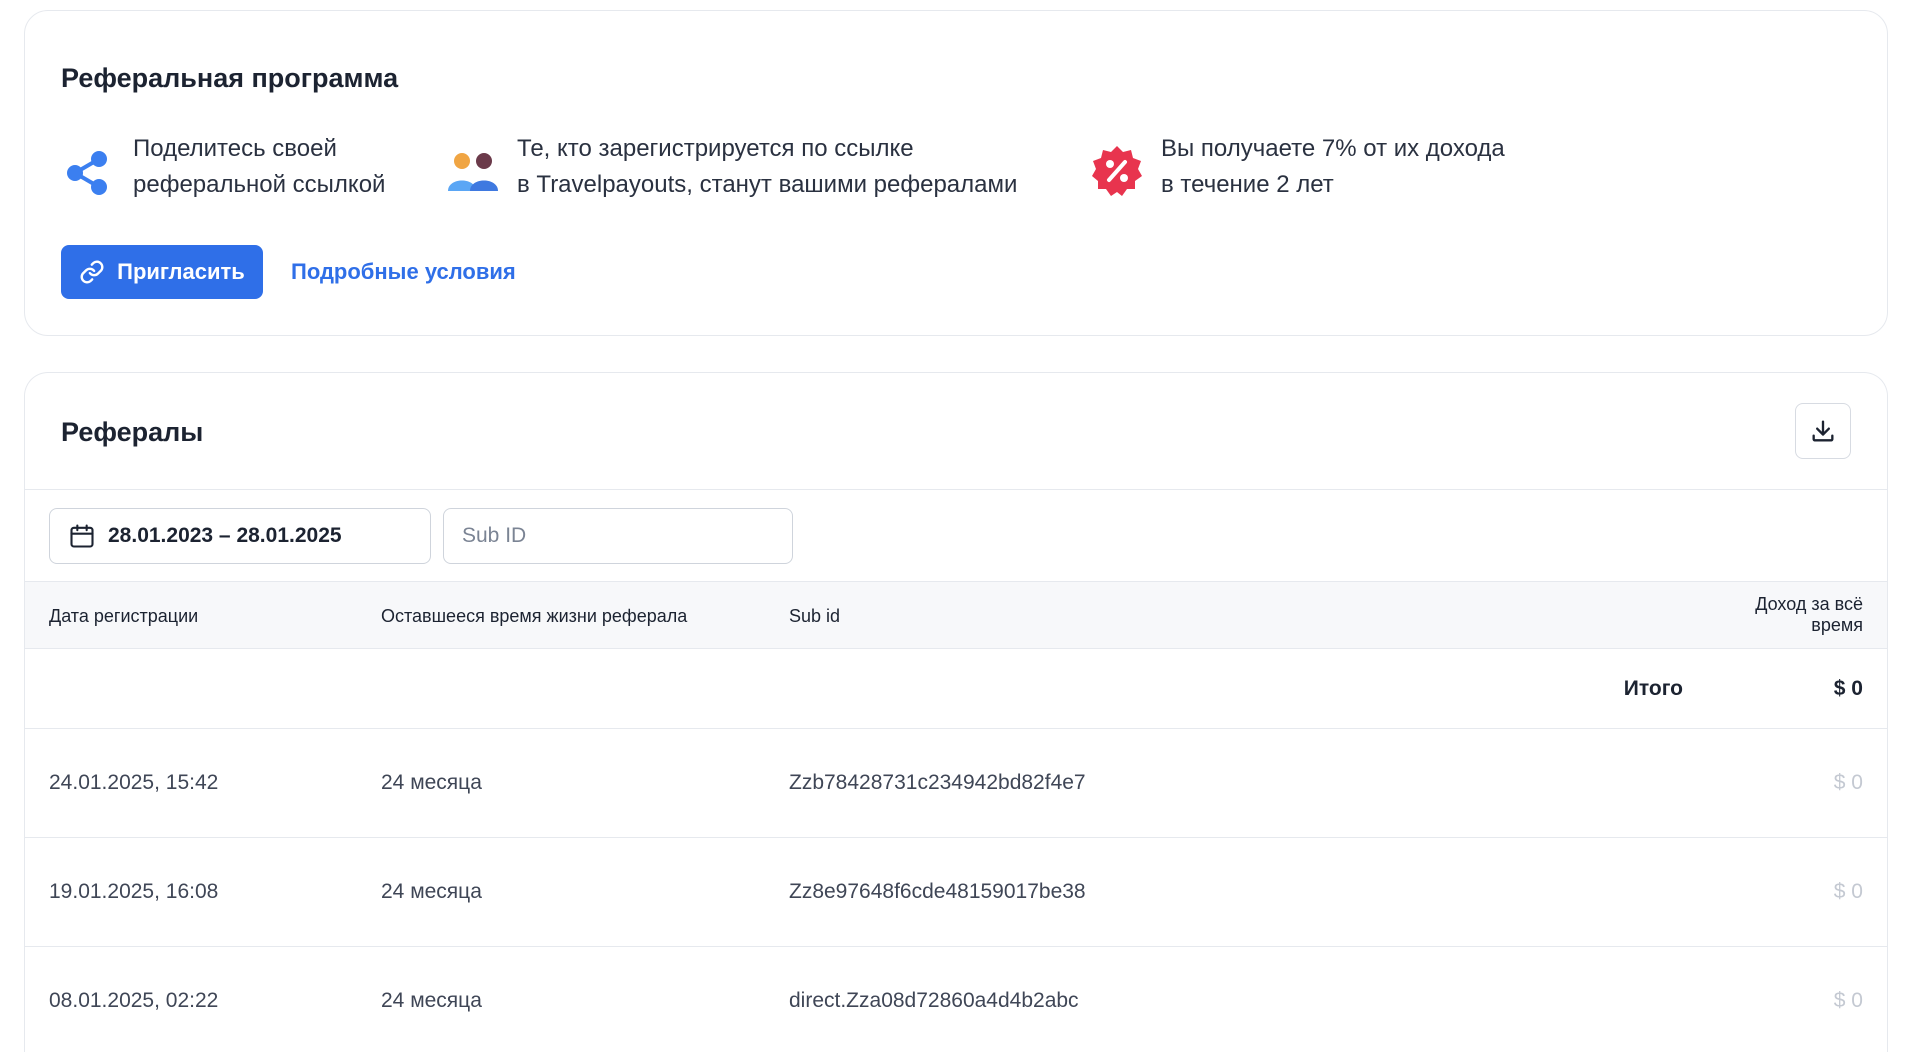 This screenshot has height=1052, width=1912. Describe the element at coordinates (934, 1000) in the screenshot. I see `cell-subid: direct.Zza08d72860a4d4b2abc` at that location.